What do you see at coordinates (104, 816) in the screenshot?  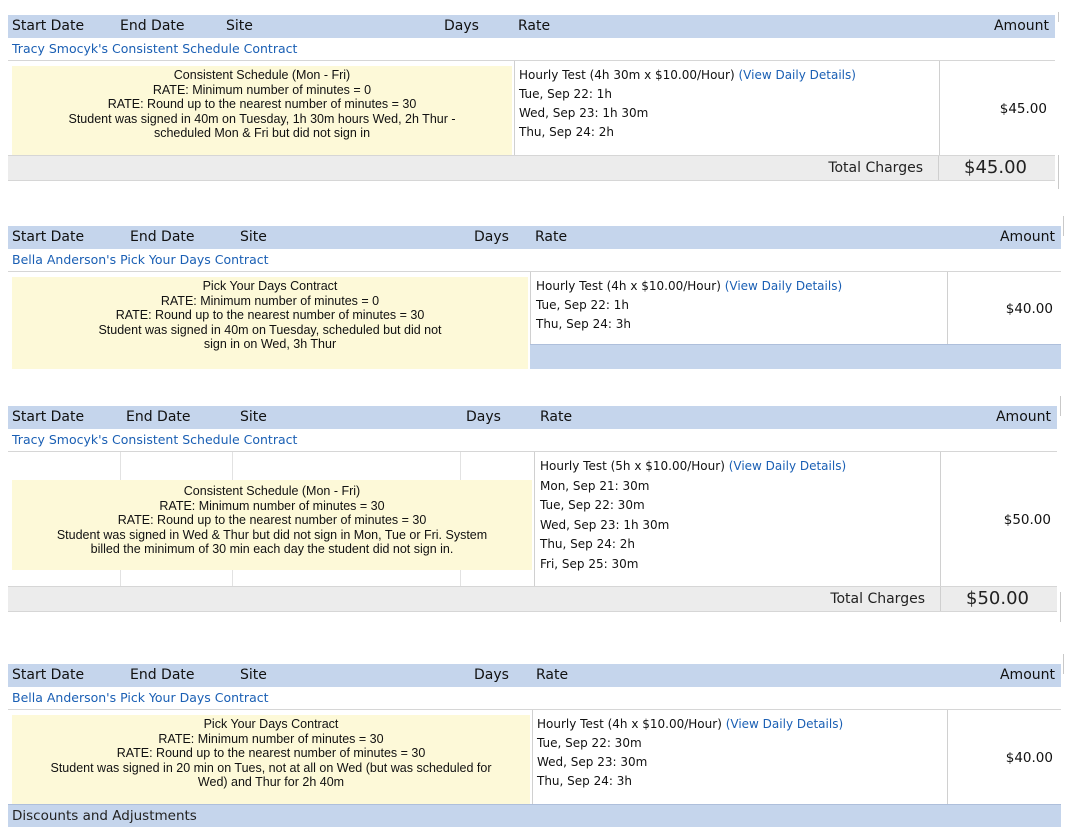 I see `discounts-adjustments-label: Discounts and Adjustments` at bounding box center [104, 816].